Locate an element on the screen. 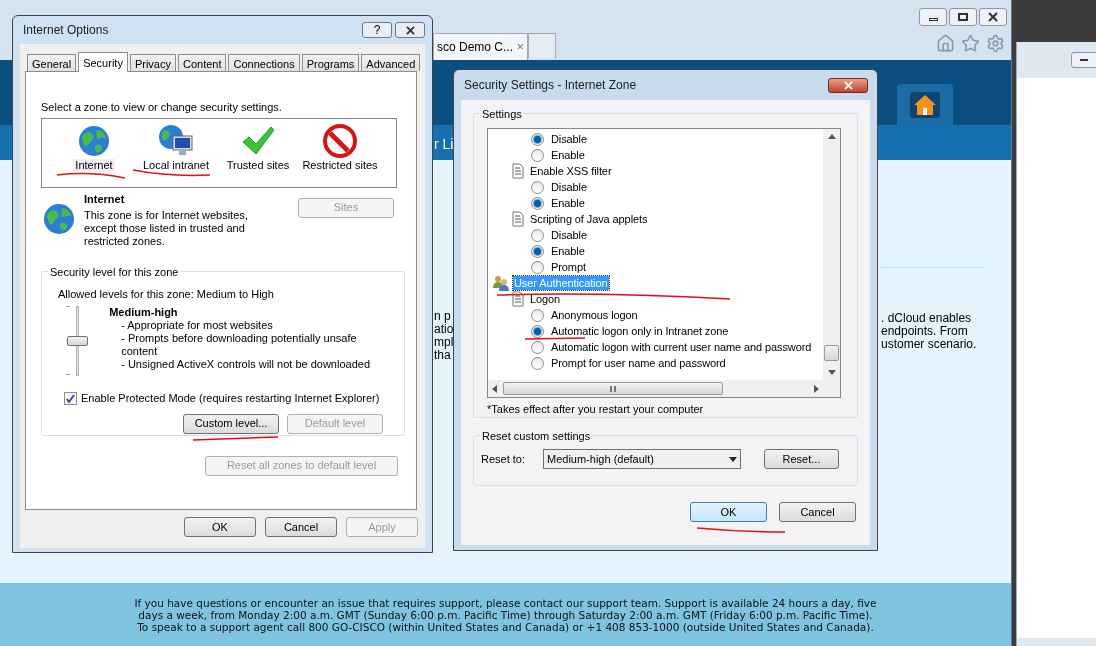 This screenshot has width=1096, height=646. checkbox is located at coordinates (70, 398).